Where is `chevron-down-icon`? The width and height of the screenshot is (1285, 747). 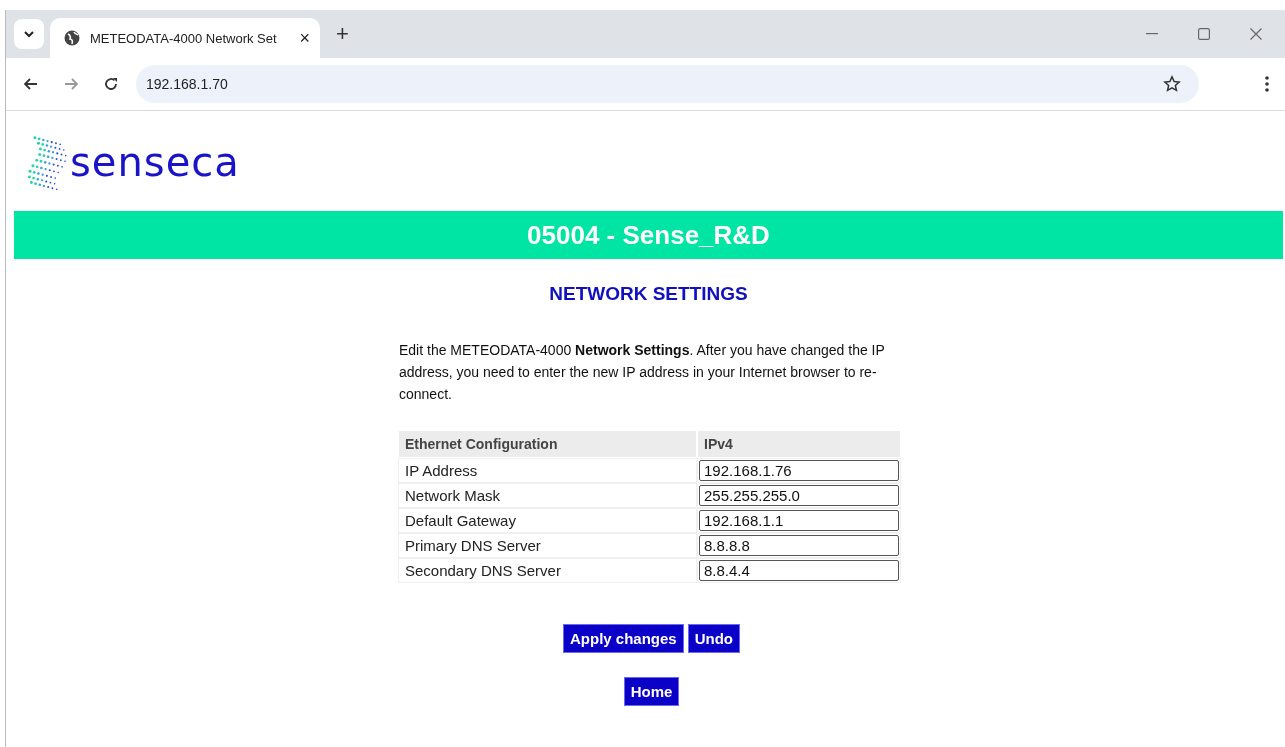
chevron-down-icon is located at coordinates (29, 34).